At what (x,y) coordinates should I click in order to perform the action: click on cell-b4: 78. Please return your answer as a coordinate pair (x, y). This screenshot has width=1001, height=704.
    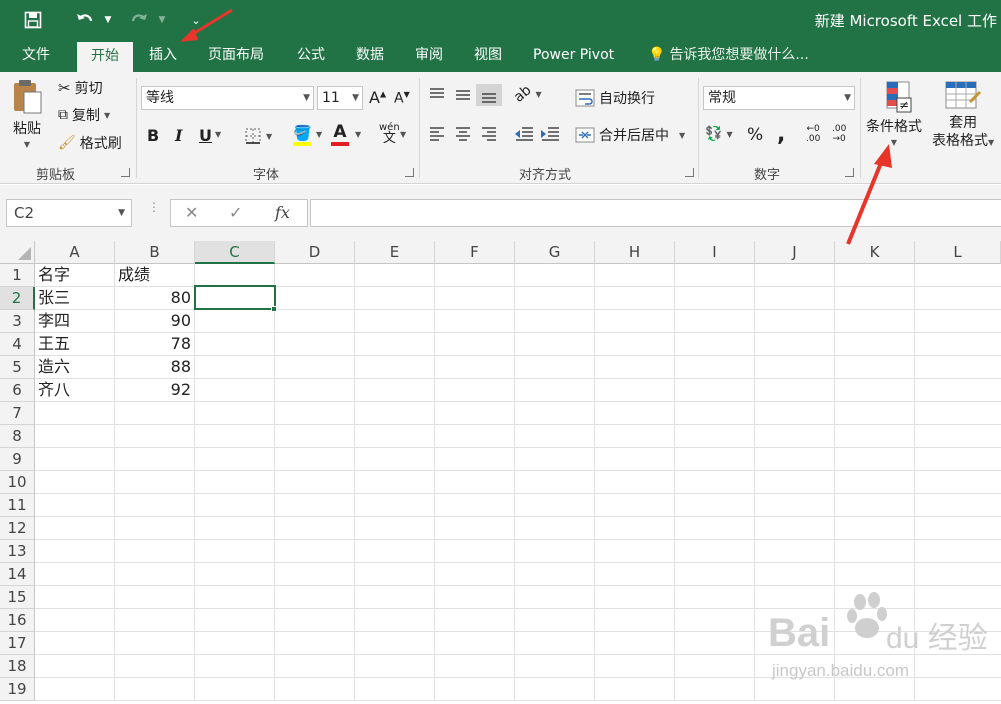
    Looking at the image, I should click on (154, 344).